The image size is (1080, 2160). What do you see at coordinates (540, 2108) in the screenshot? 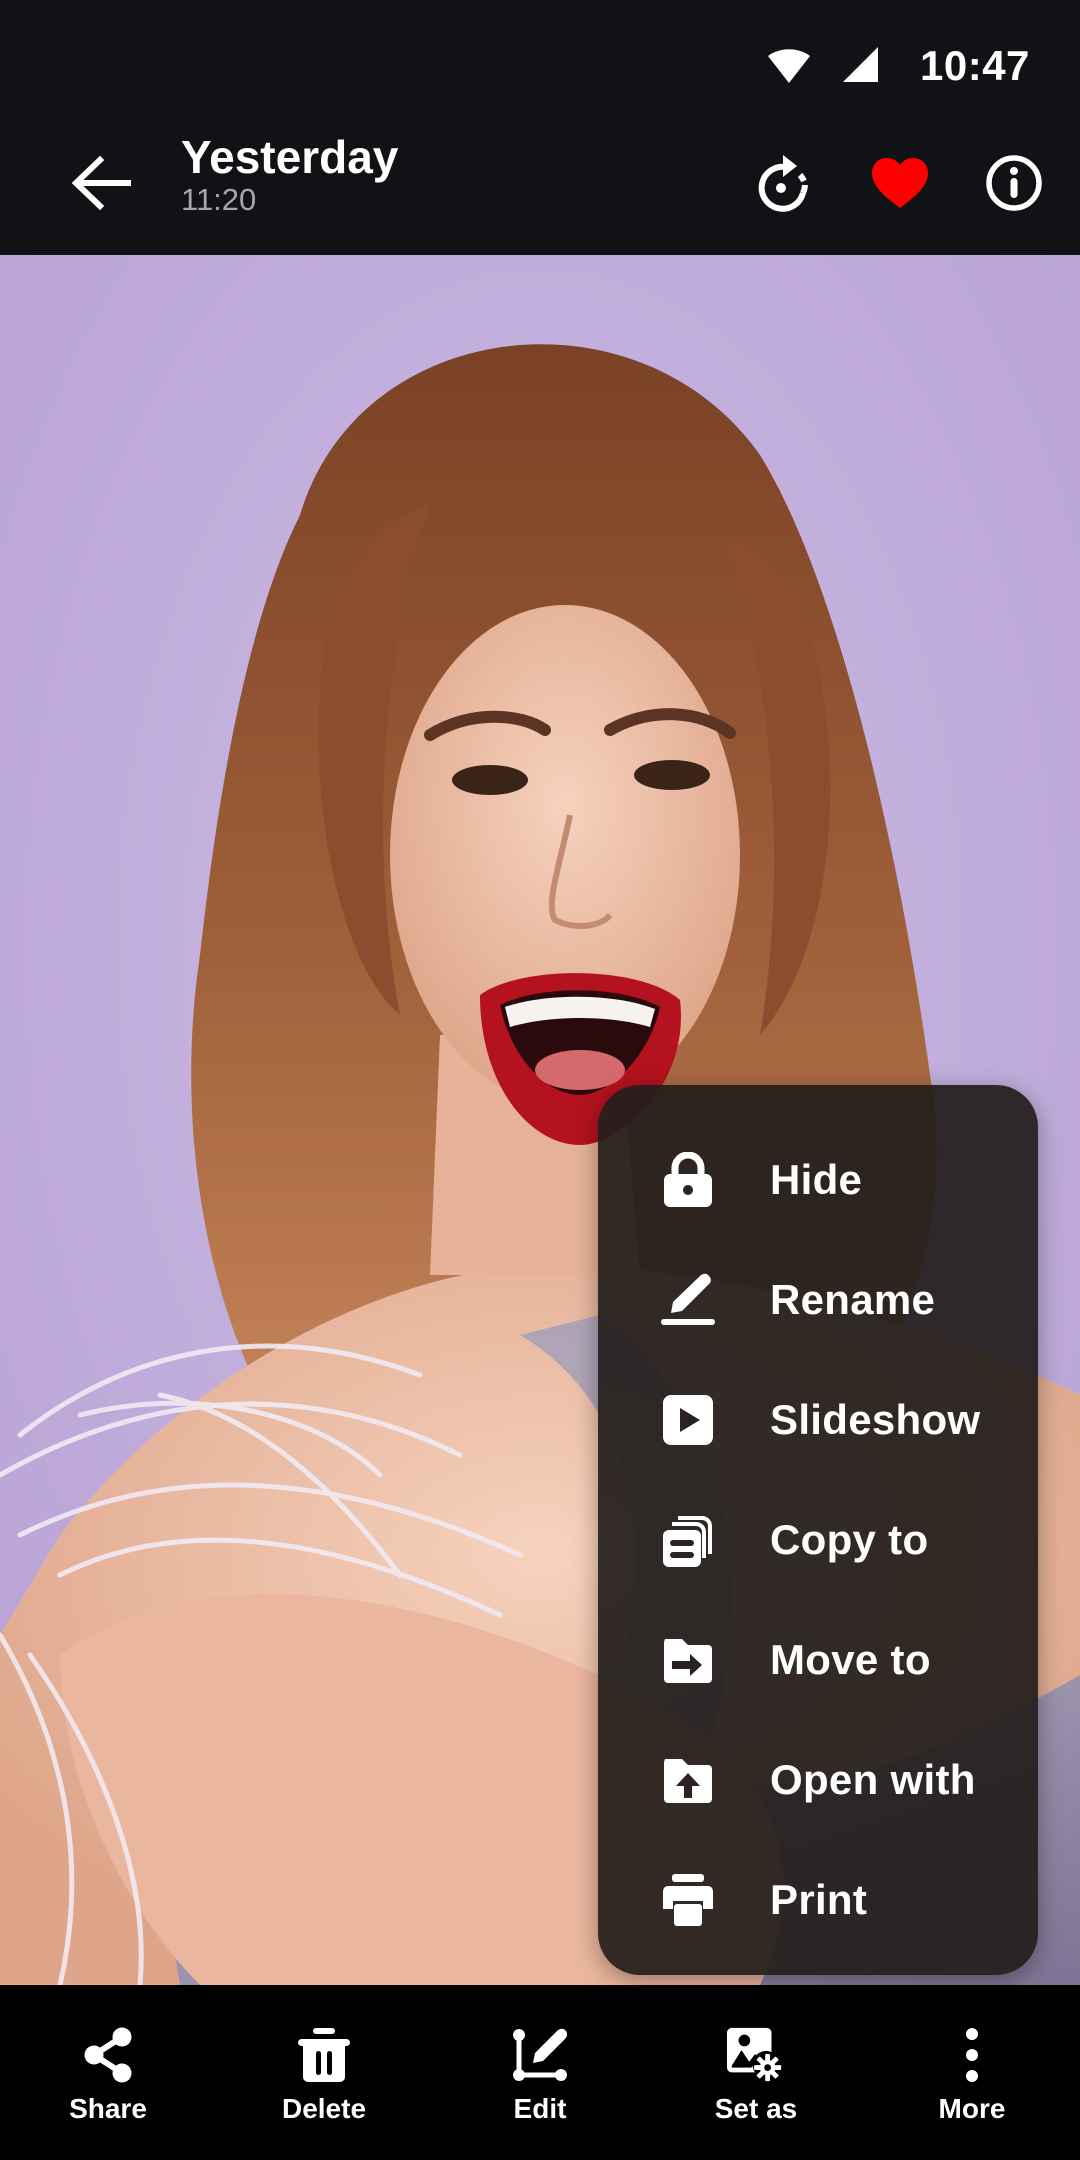
I see `edit-label: Edit` at bounding box center [540, 2108].